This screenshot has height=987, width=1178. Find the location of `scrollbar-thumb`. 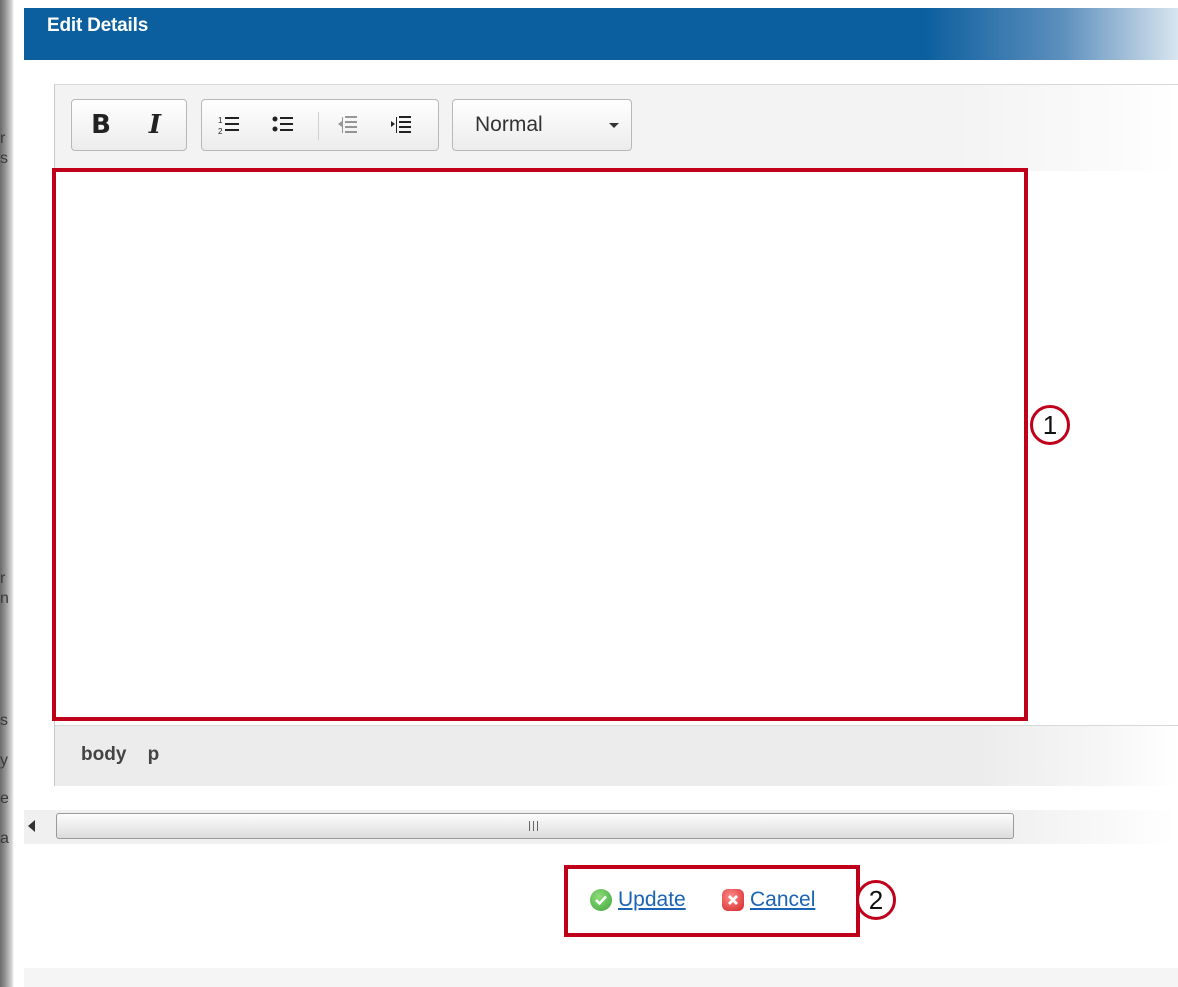

scrollbar-thumb is located at coordinates (535, 826).